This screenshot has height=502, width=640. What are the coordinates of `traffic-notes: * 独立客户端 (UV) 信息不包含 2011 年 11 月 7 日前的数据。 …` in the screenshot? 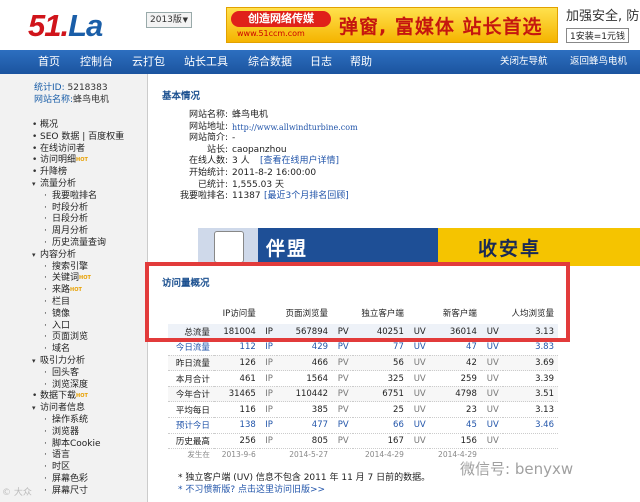 It's located at (304, 484).